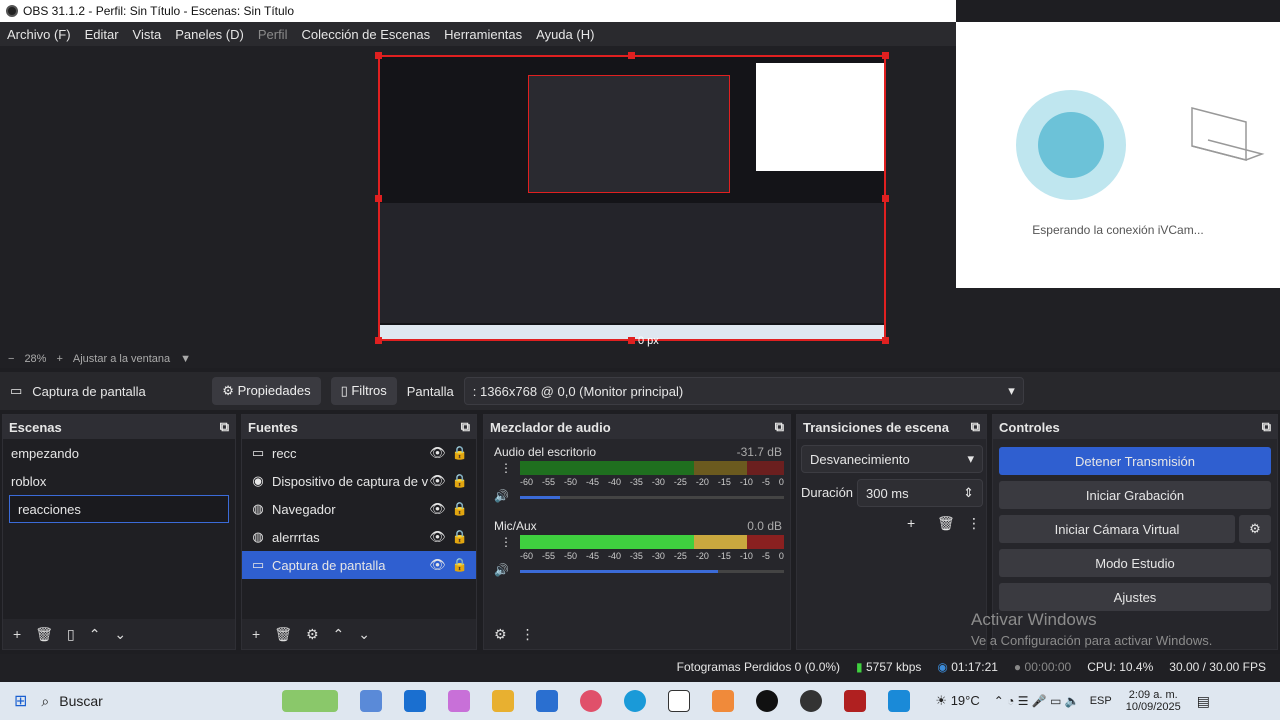 The height and width of the screenshot is (720, 1280). Describe the element at coordinates (723, 701) in the screenshot. I see `app-icon` at that location.